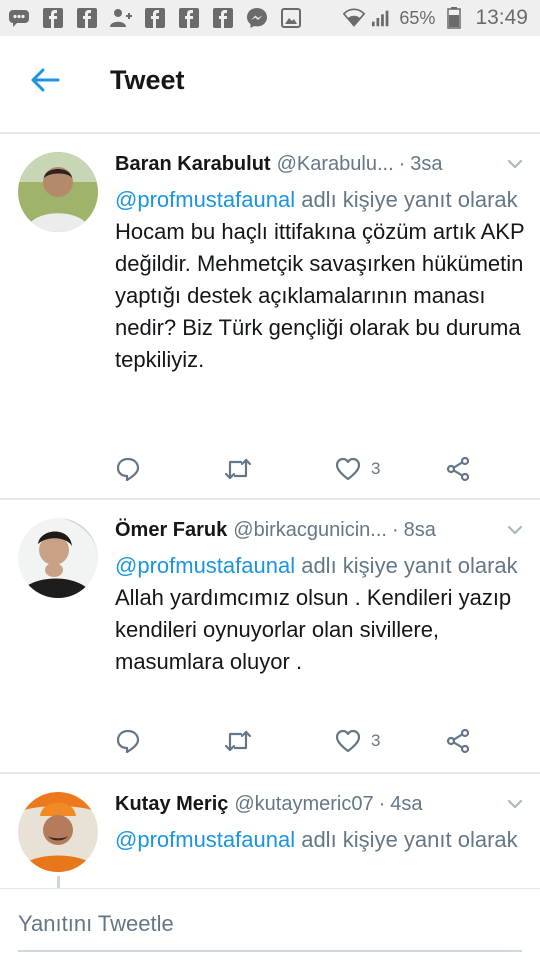 This screenshot has height=960, width=540. What do you see at coordinates (417, 17) in the screenshot?
I see `battery-percent: 65%` at bounding box center [417, 17].